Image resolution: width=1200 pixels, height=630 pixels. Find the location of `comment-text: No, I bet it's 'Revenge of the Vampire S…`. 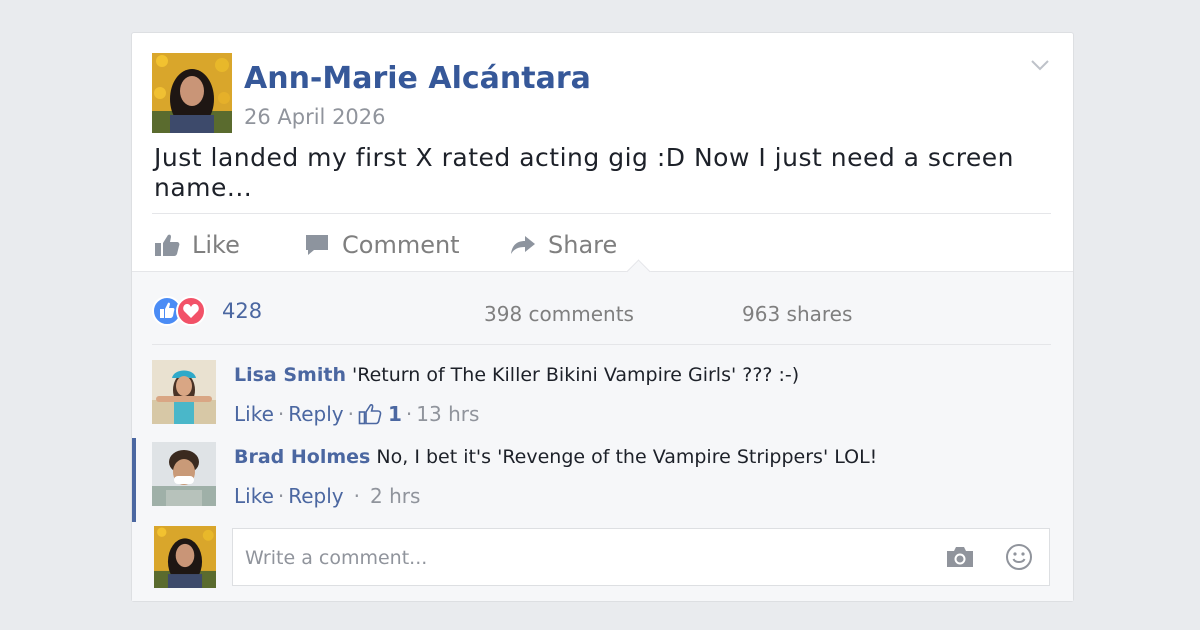

comment-text: No, I bet it's 'Revenge of the Vampire S… is located at coordinates (627, 457).